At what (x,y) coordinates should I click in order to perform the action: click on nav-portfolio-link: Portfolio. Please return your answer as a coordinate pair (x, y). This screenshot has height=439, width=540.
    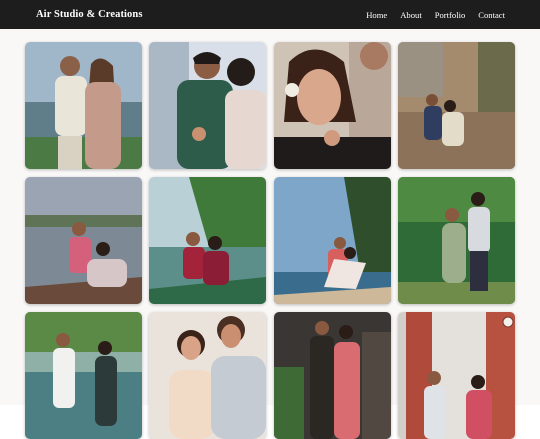
    Looking at the image, I should click on (450, 15).